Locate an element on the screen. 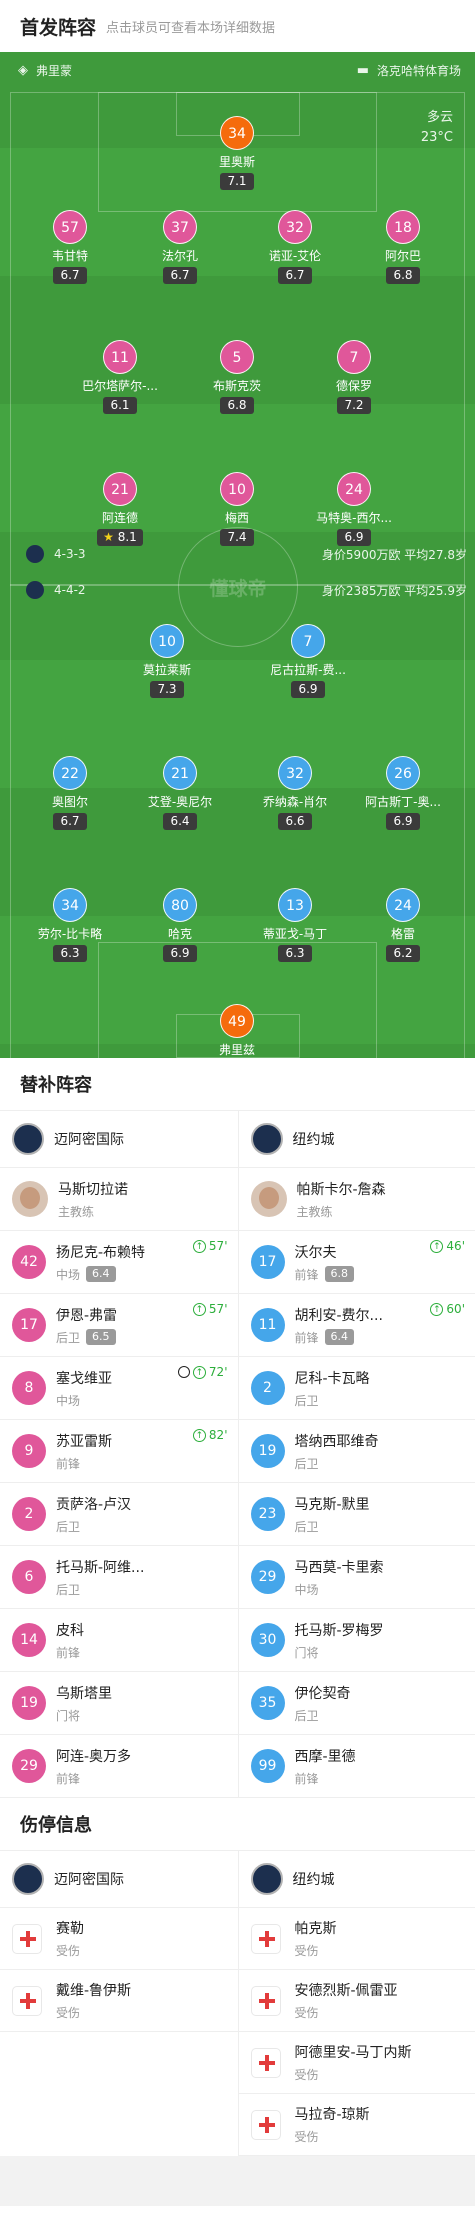  away-player: 13 蒂亚戈-马丁 6.3 is located at coordinates (295, 925).